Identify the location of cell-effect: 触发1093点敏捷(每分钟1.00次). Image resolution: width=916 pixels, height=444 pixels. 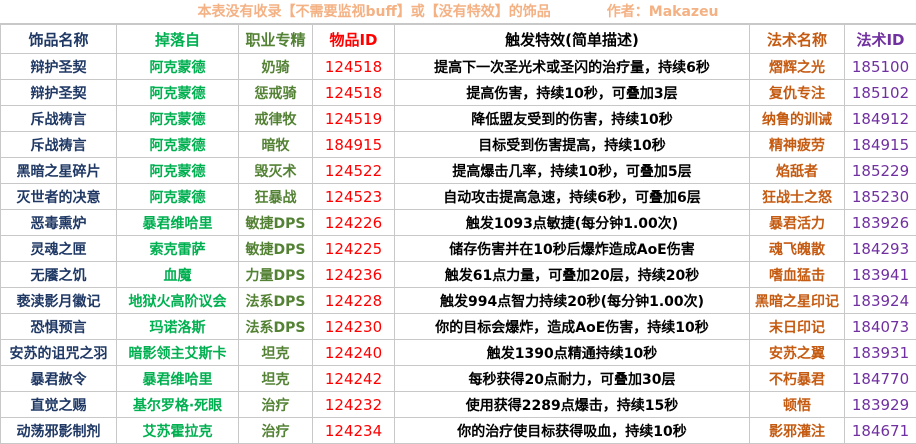
(572, 223).